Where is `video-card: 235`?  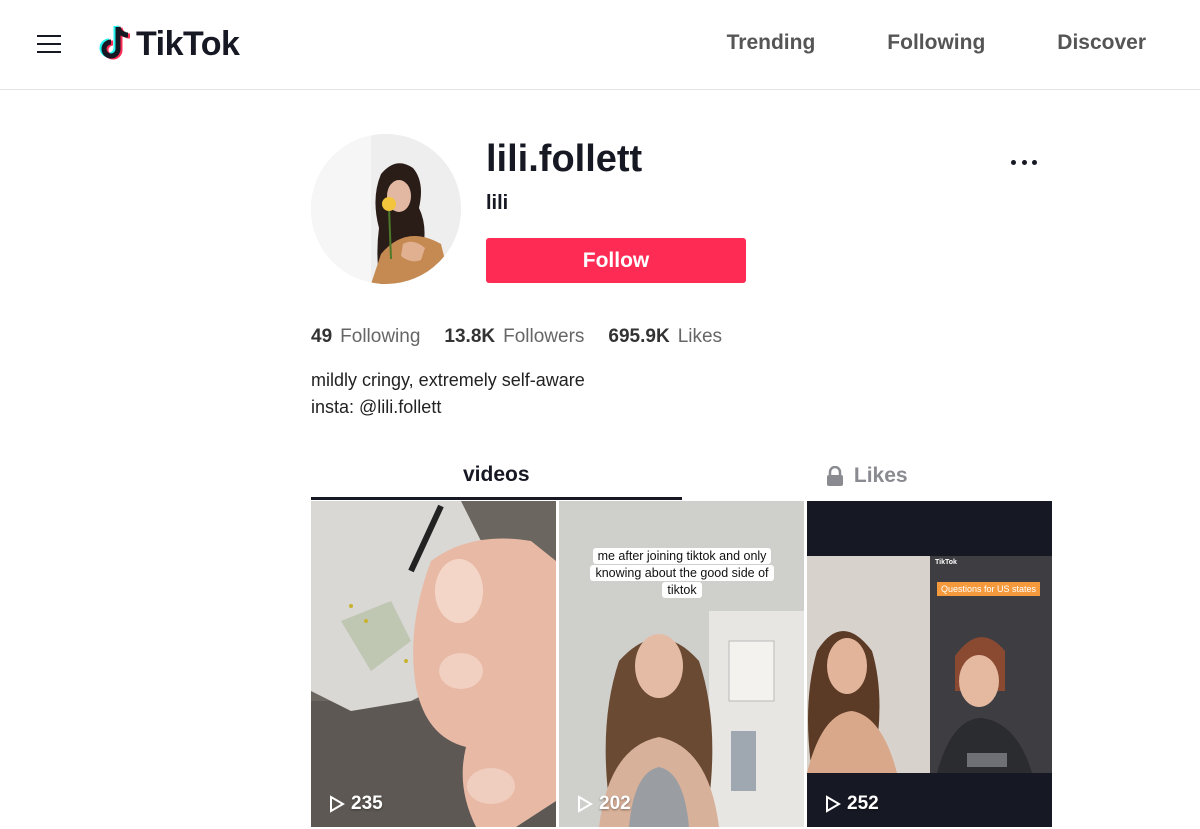
video-card: 235 is located at coordinates (433, 664).